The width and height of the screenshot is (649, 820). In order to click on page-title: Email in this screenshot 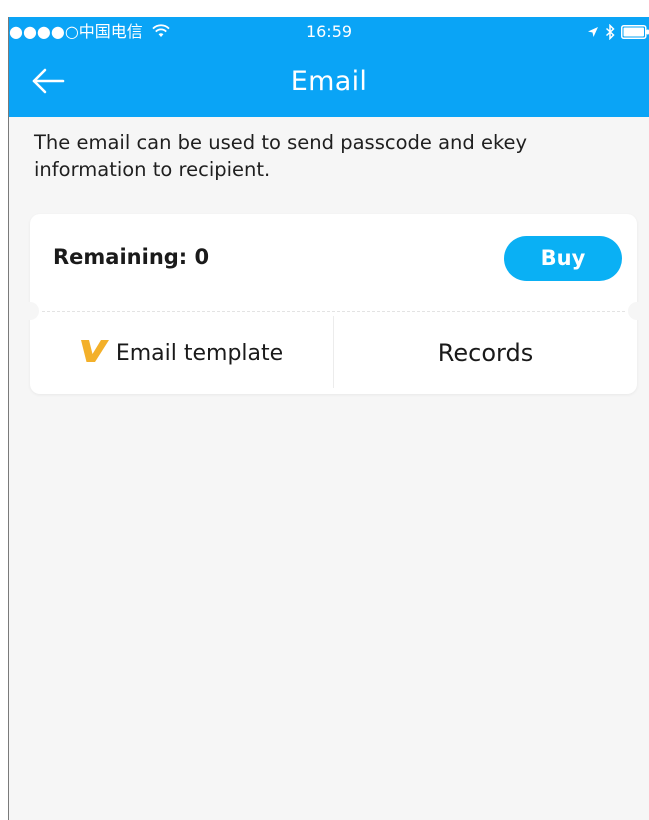, I will do `click(329, 81)`.